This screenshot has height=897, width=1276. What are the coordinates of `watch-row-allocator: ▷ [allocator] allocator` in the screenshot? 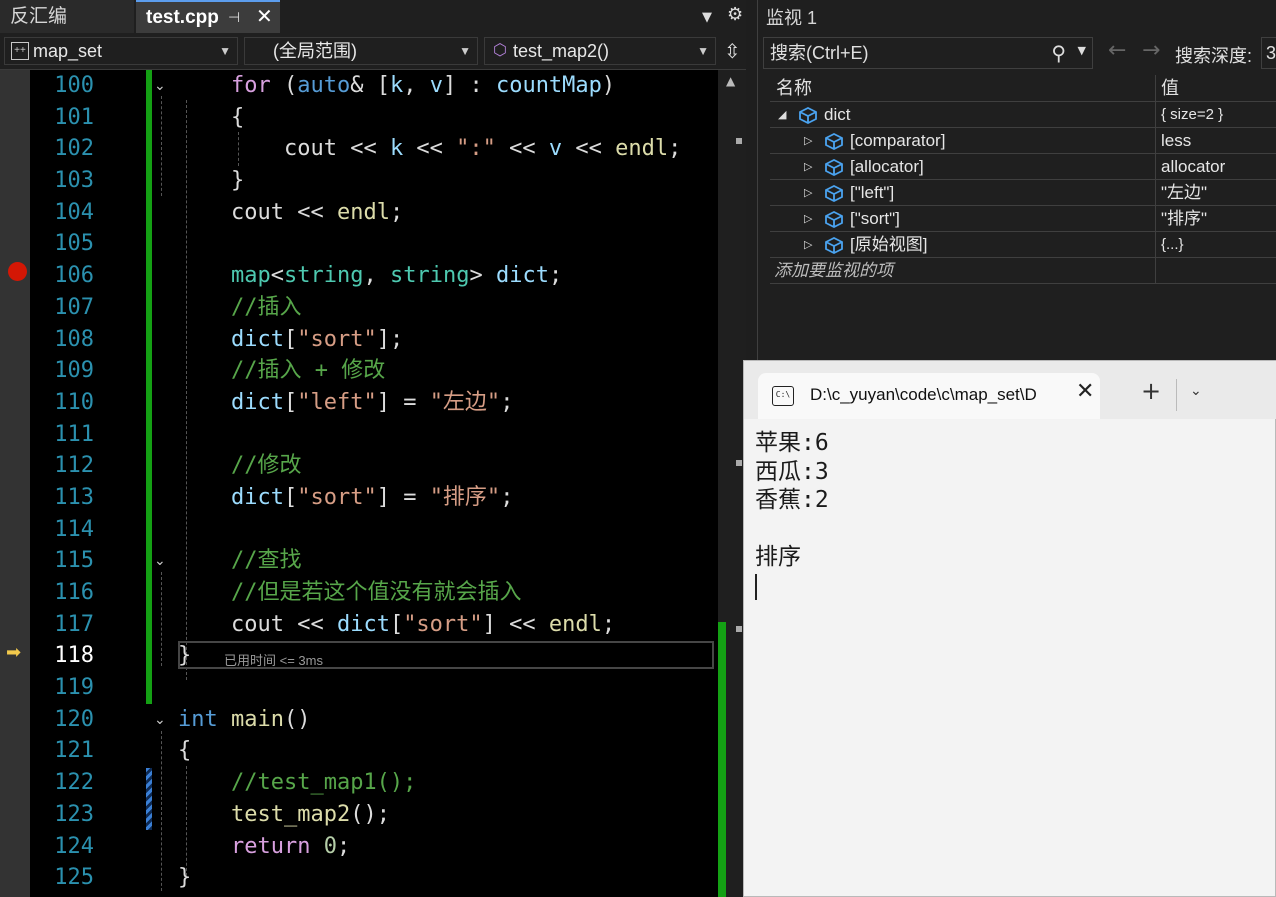 It's located at (1023, 167).